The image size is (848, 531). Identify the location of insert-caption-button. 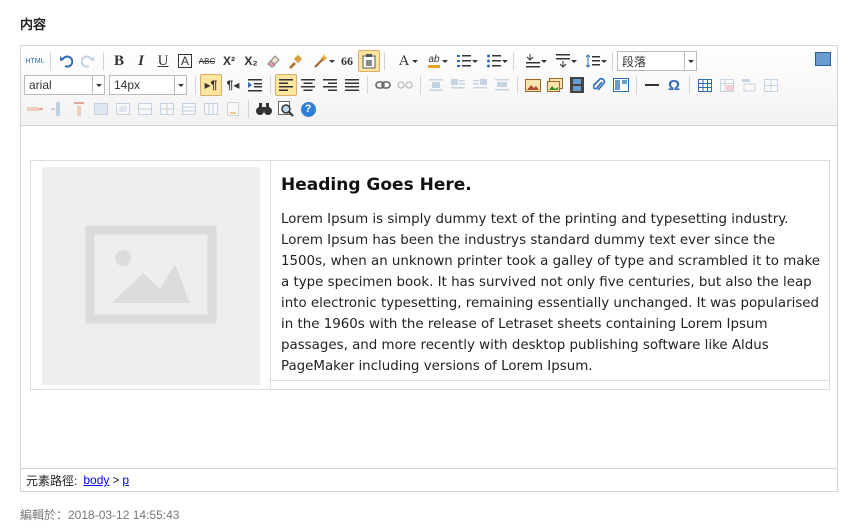
(749, 85).